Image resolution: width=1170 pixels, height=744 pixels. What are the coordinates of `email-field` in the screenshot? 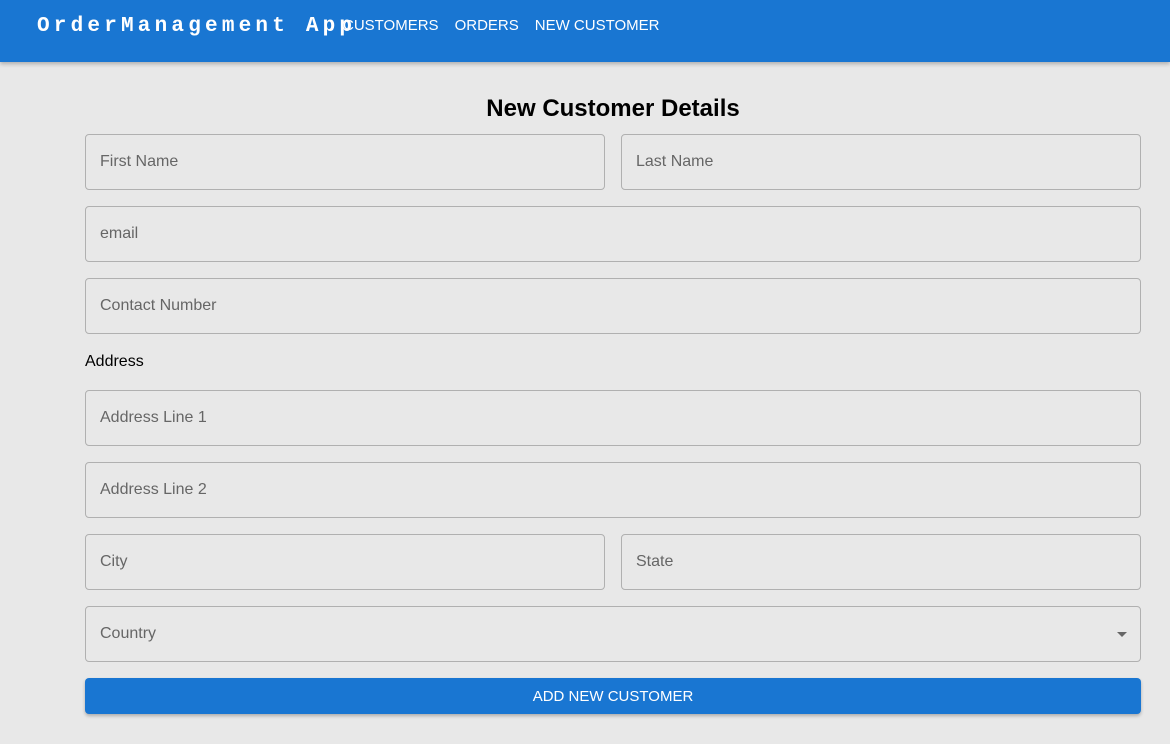 It's located at (613, 234).